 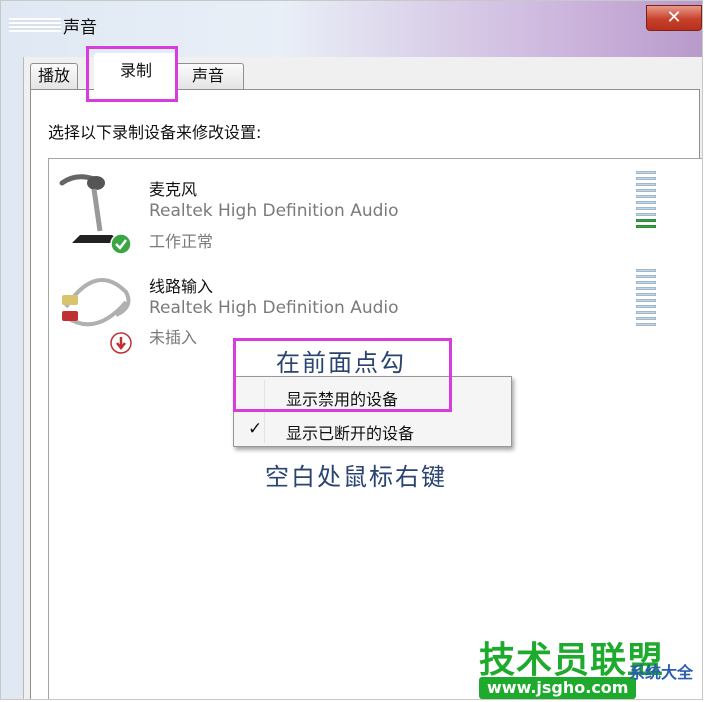 What do you see at coordinates (255, 429) in the screenshot?
I see `checkmark-icon: ✓` at bounding box center [255, 429].